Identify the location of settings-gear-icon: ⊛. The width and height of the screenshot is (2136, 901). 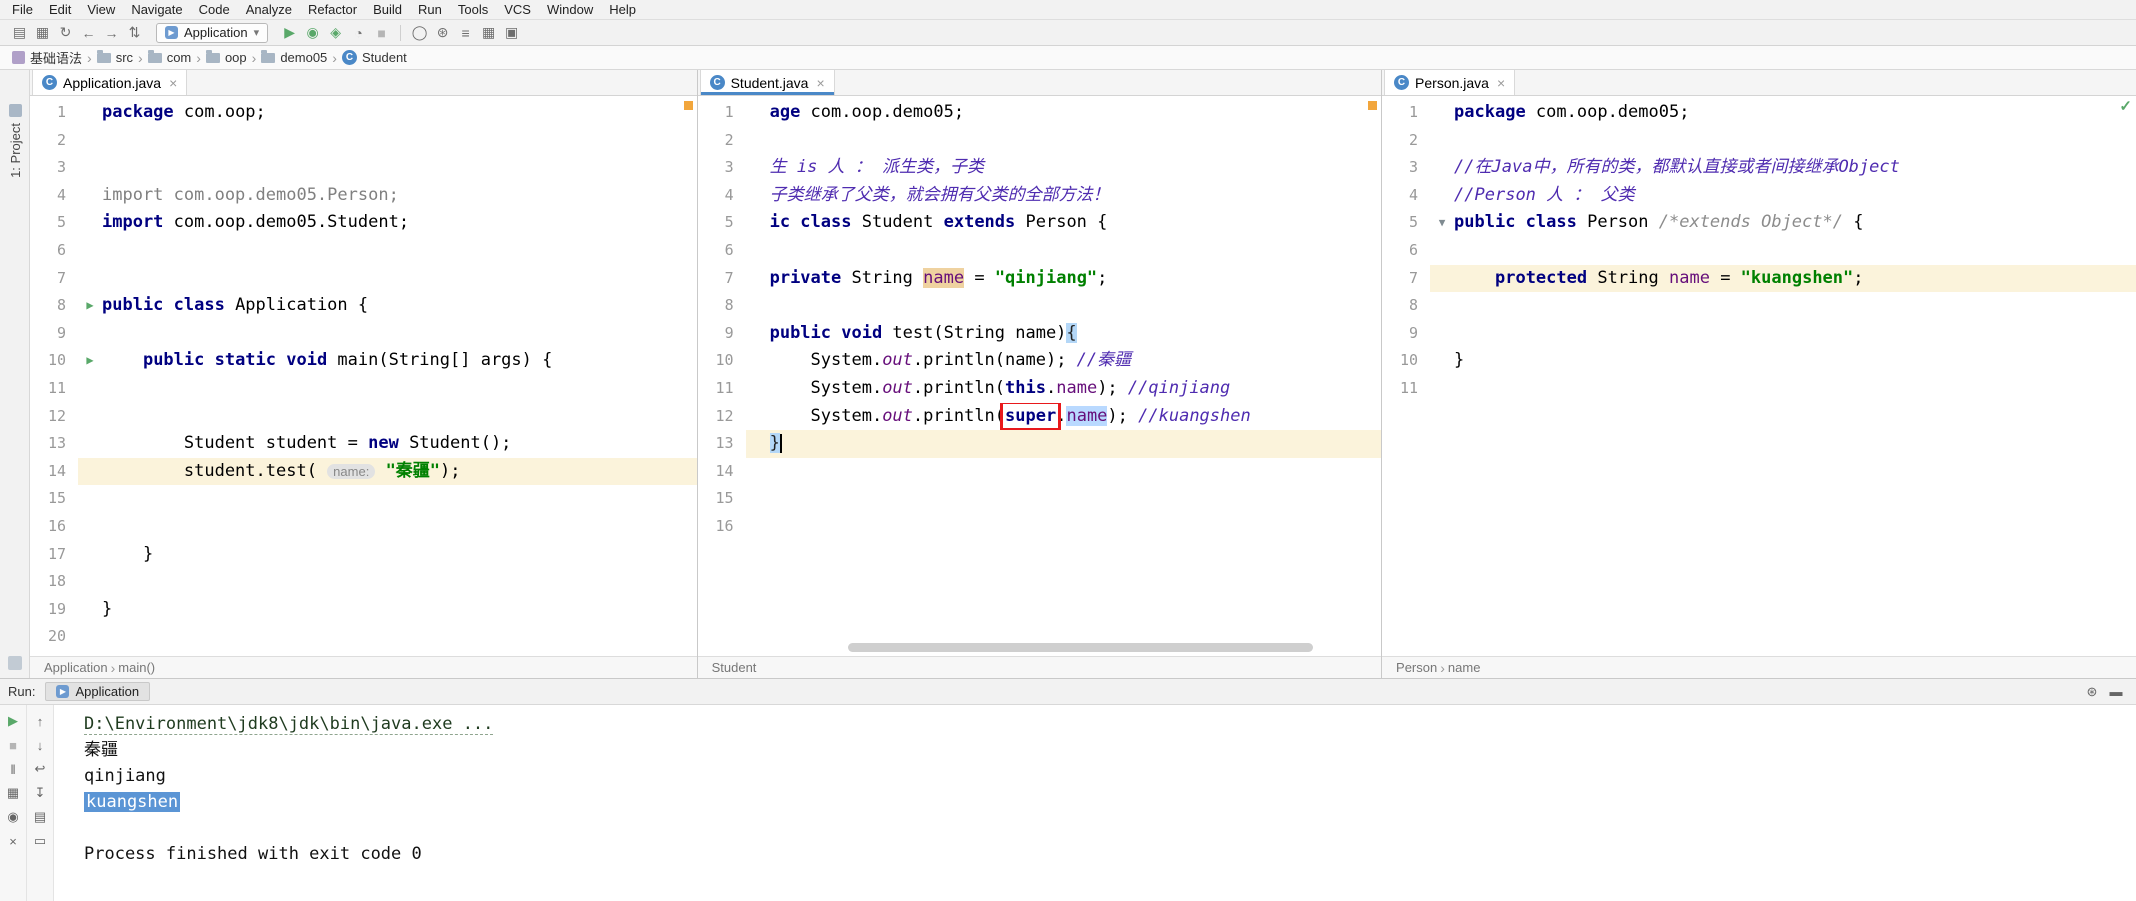
(2092, 692).